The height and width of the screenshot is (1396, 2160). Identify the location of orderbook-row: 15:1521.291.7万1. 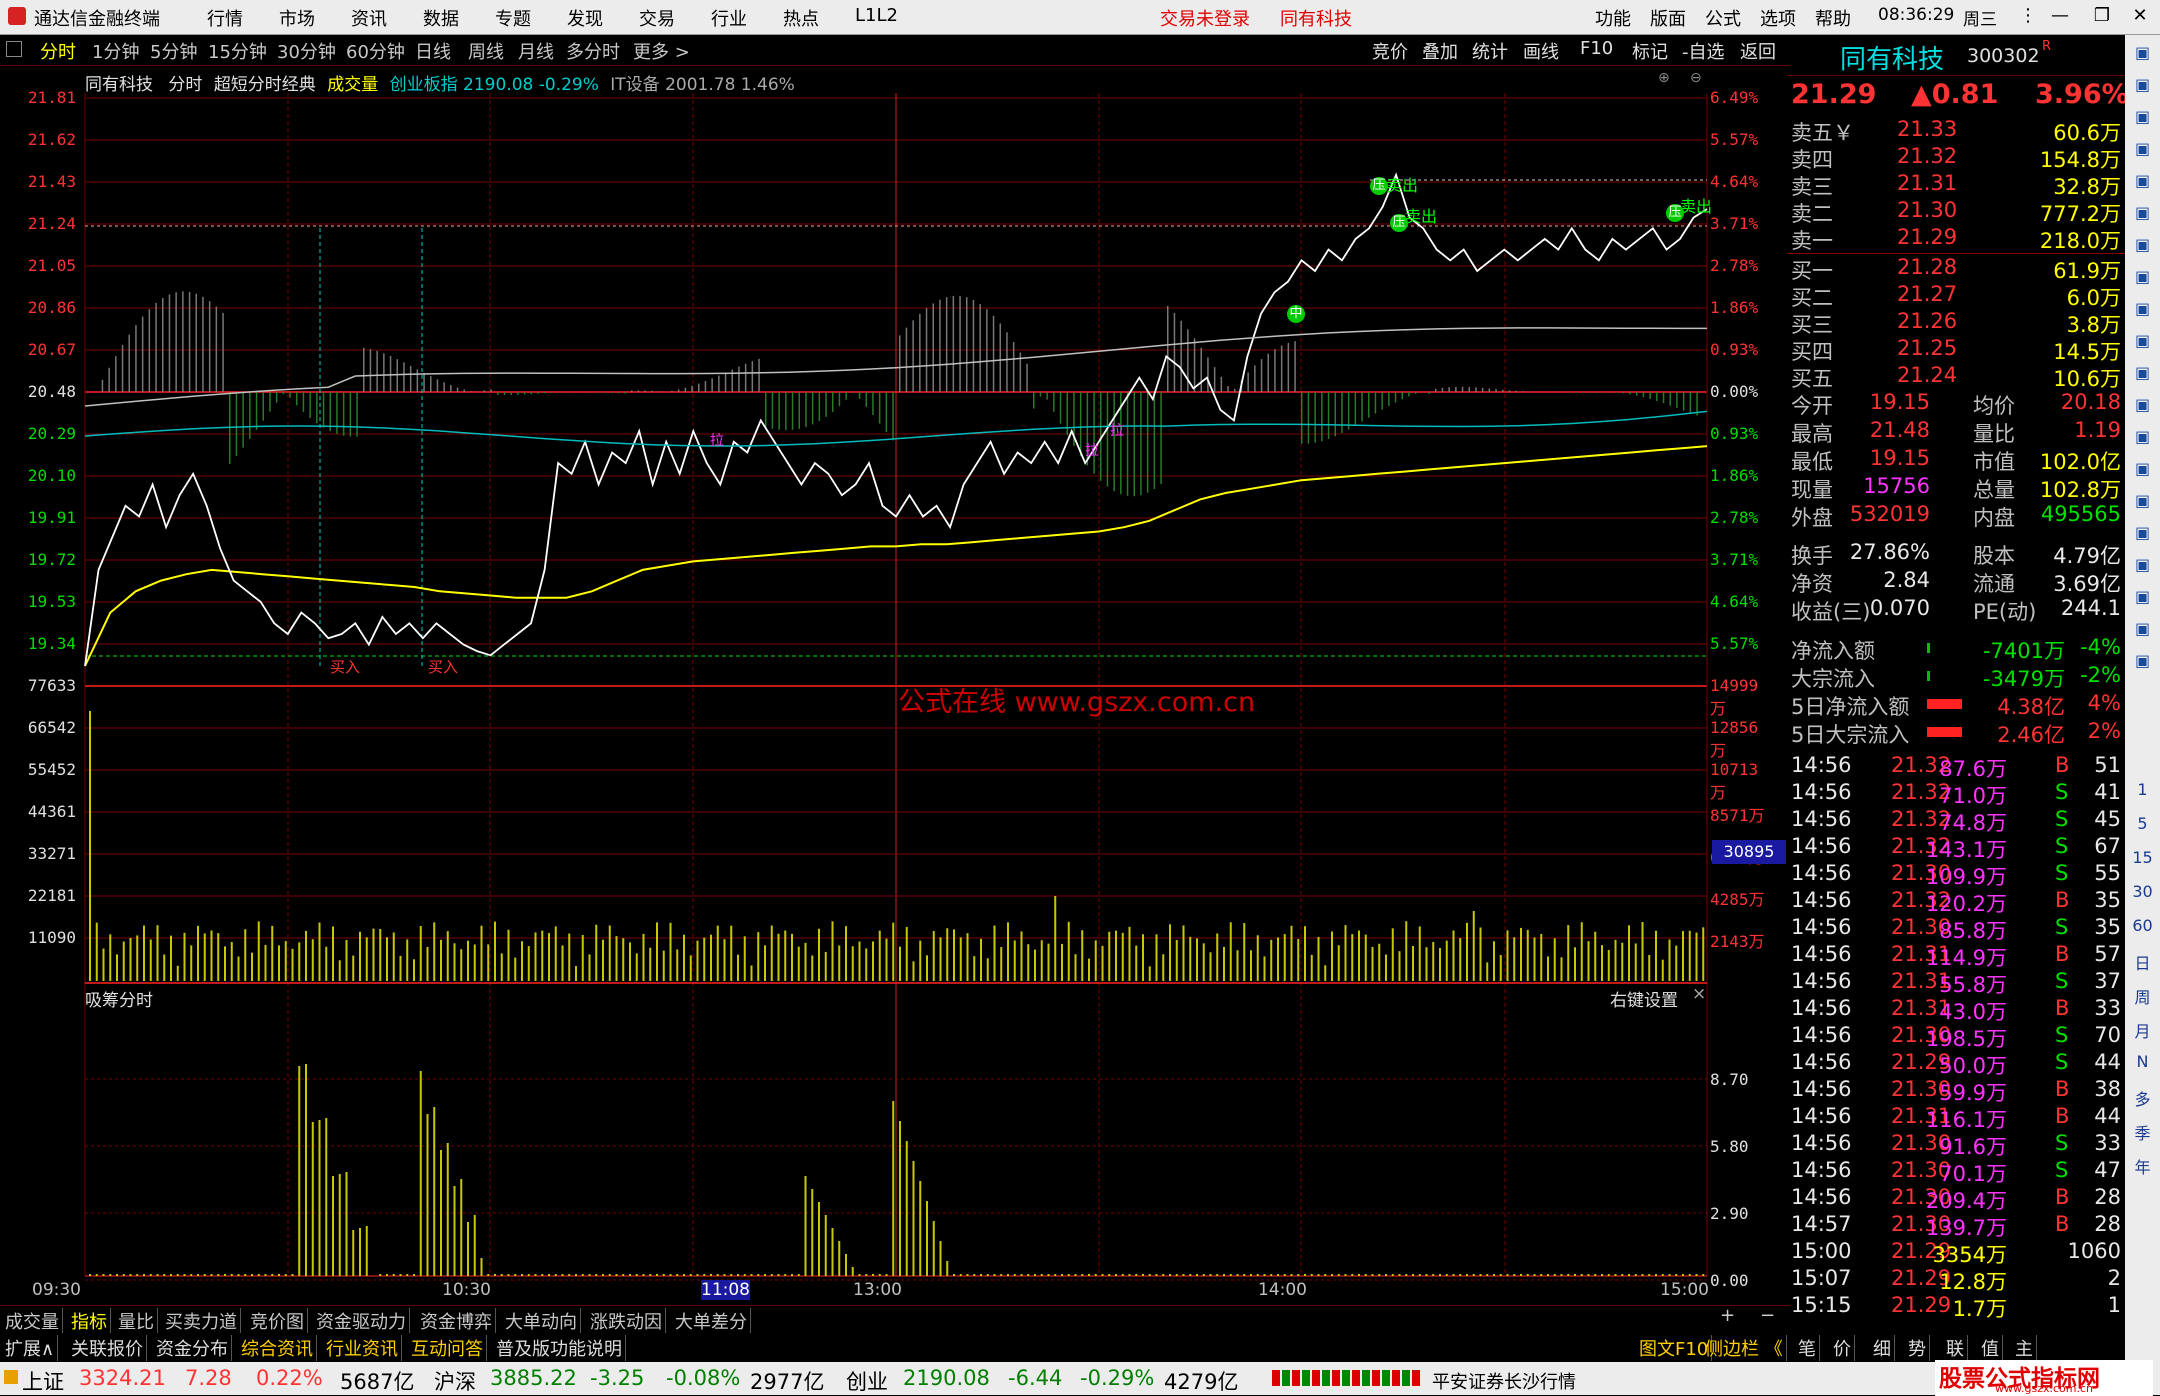
(1956, 1306).